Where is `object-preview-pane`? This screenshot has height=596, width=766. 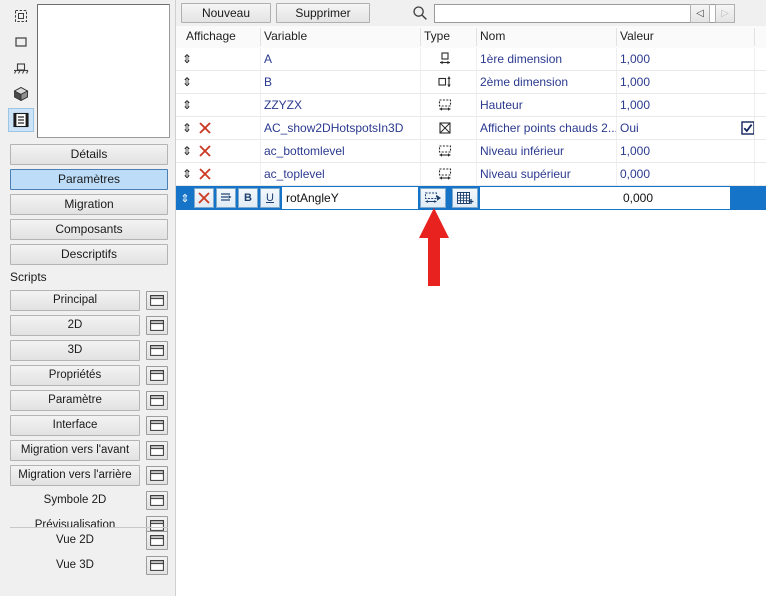 object-preview-pane is located at coordinates (103, 71).